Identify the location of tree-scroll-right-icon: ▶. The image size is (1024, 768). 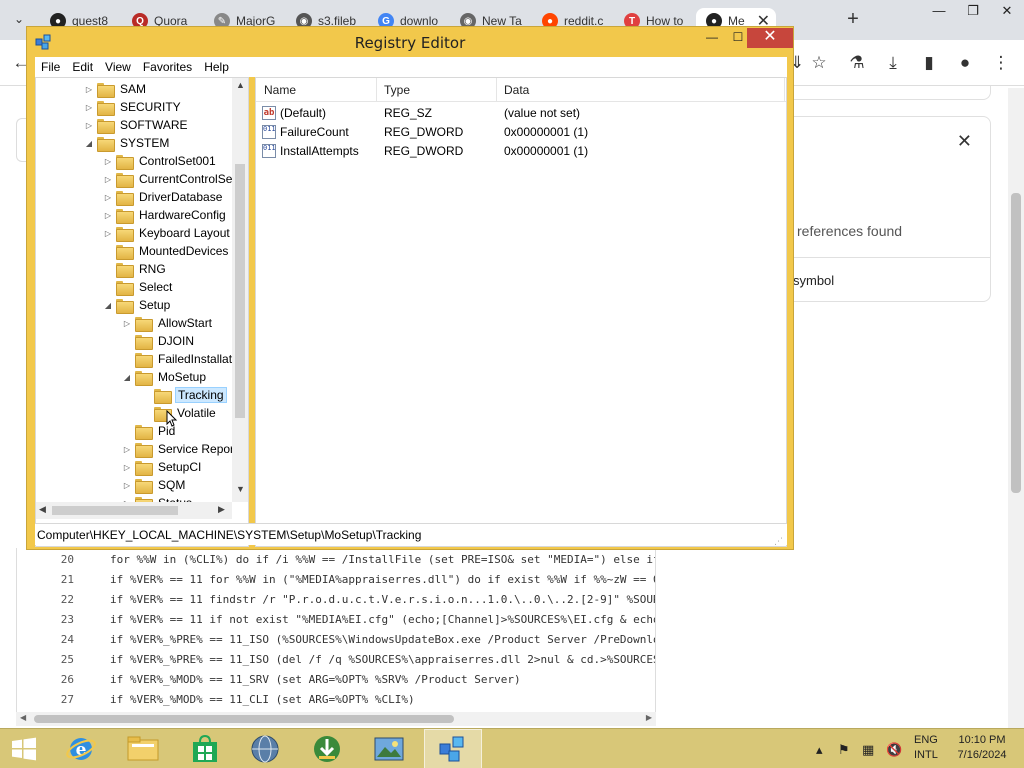
(221, 509).